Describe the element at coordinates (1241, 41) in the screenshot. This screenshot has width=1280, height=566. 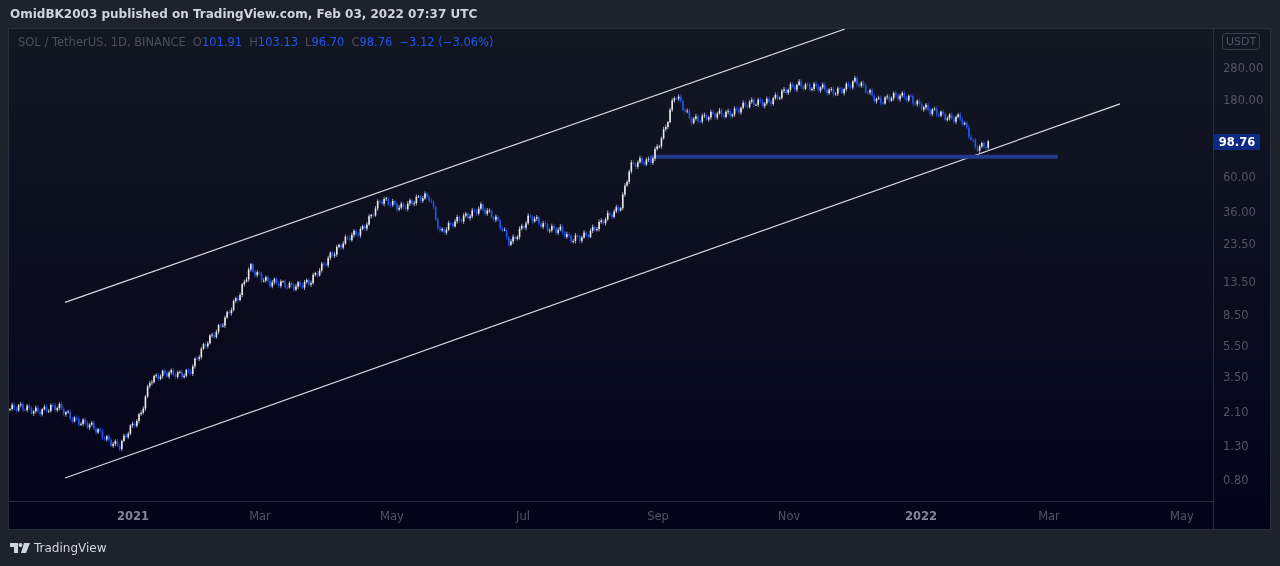
I see `currency-label: USDT` at that location.